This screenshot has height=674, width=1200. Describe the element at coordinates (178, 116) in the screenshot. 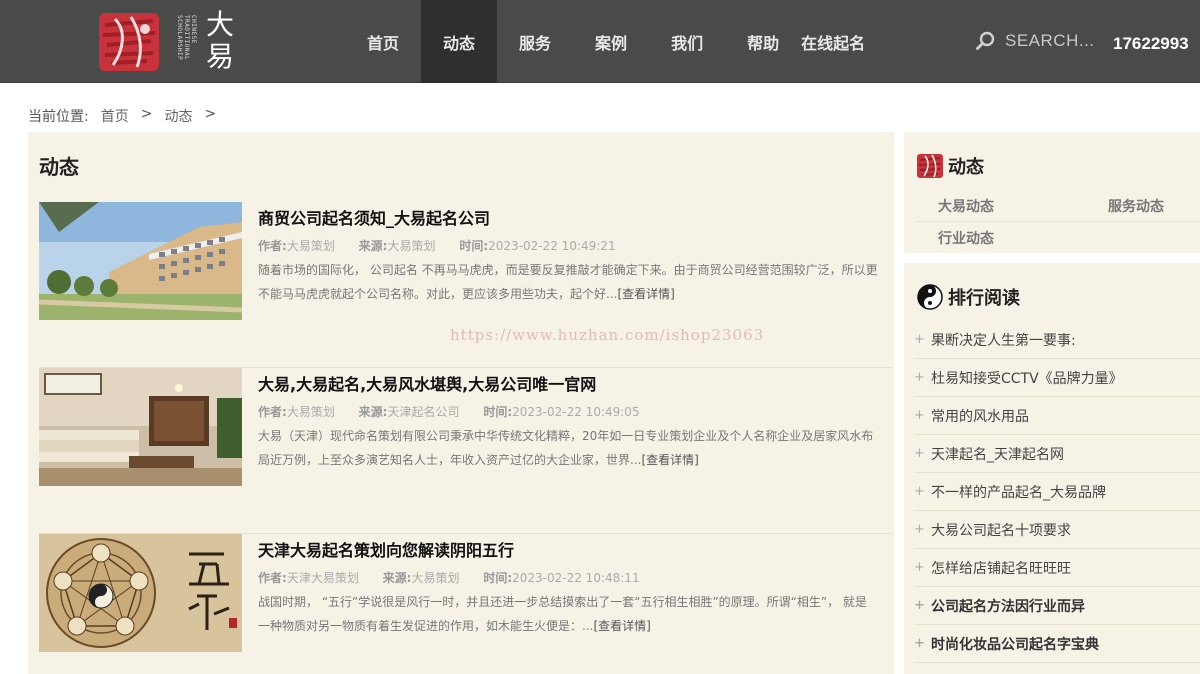

I see `breadcrumb-news: 动态` at that location.